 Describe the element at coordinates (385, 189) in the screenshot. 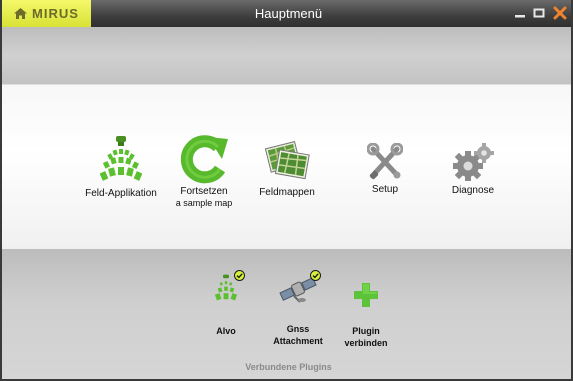

I see `menu-item-label: Setup` at that location.